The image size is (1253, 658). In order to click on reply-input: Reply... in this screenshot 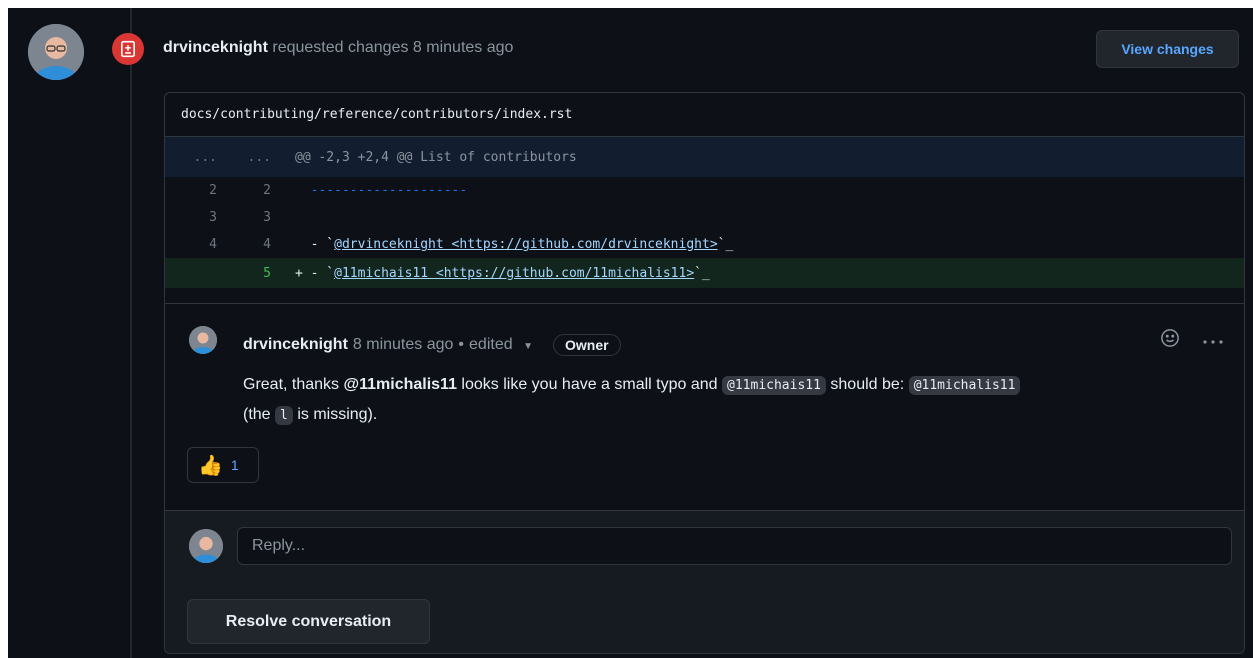, I will do `click(734, 546)`.